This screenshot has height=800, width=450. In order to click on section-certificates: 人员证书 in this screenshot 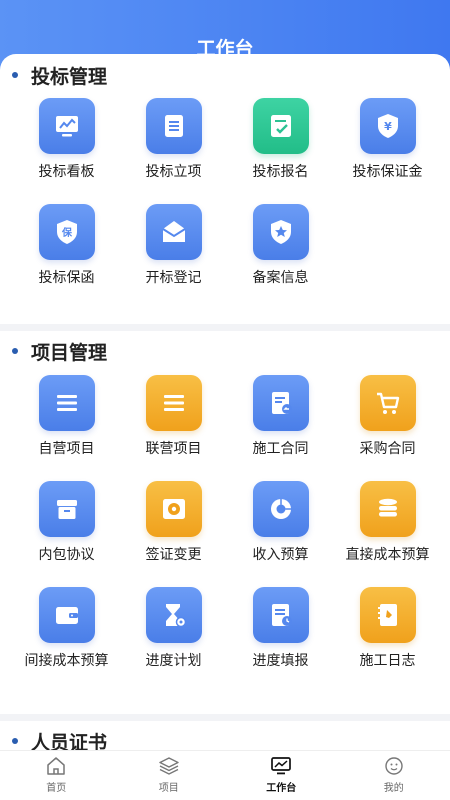, I will do `click(225, 735)`.